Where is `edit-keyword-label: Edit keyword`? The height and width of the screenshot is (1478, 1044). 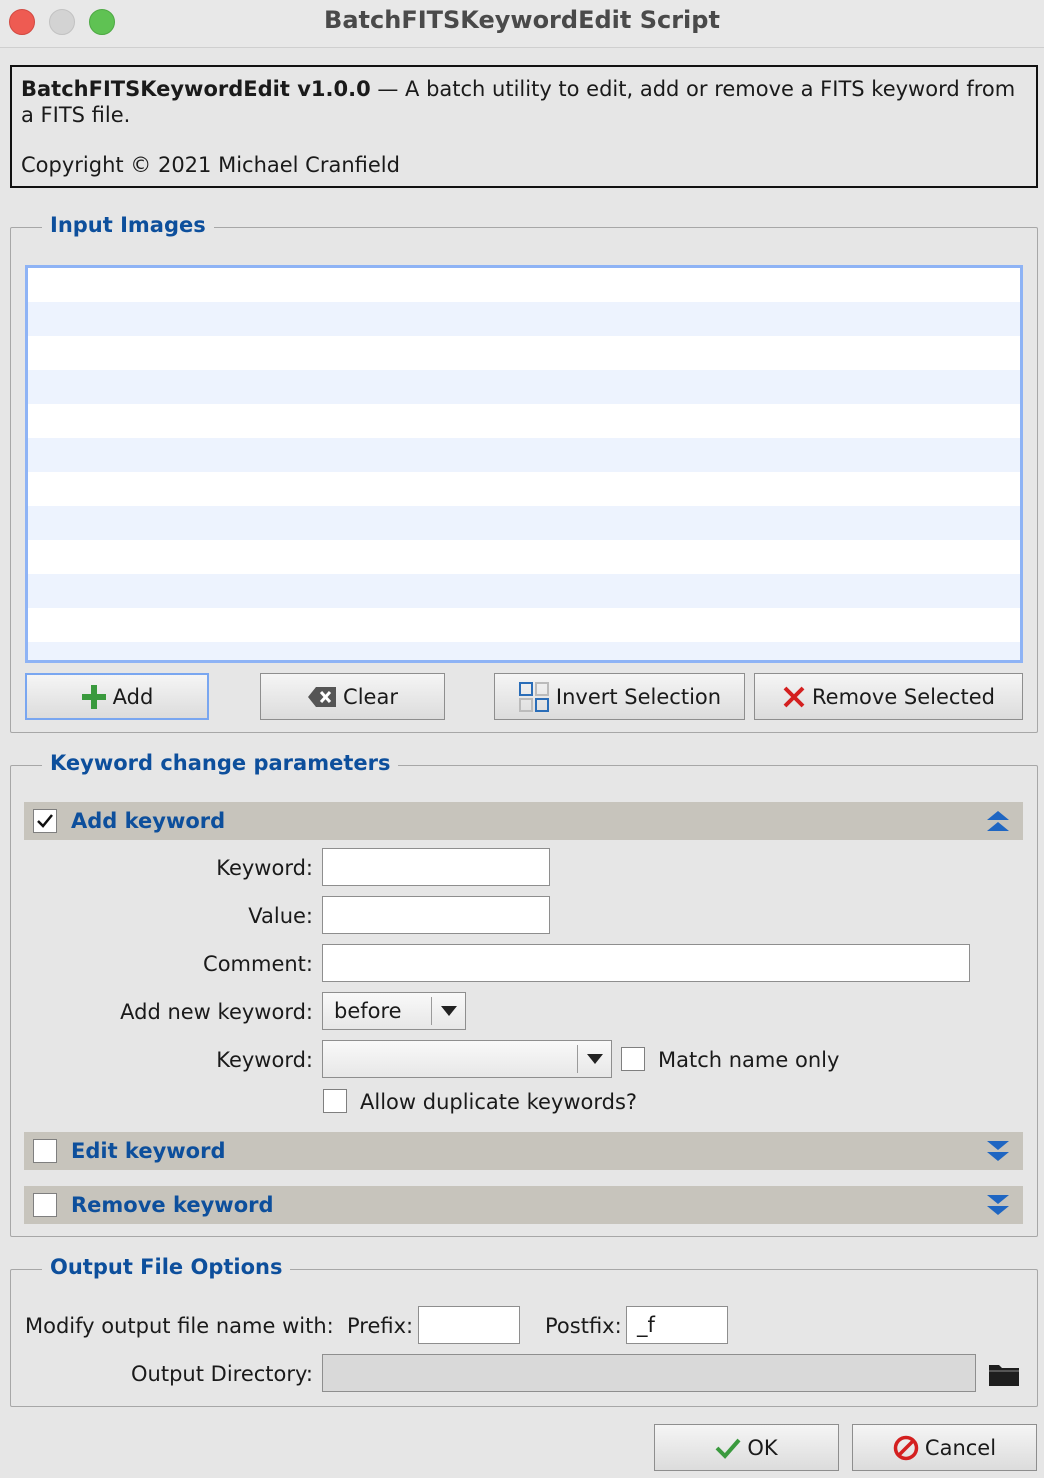
edit-keyword-label: Edit keyword is located at coordinates (148, 1151).